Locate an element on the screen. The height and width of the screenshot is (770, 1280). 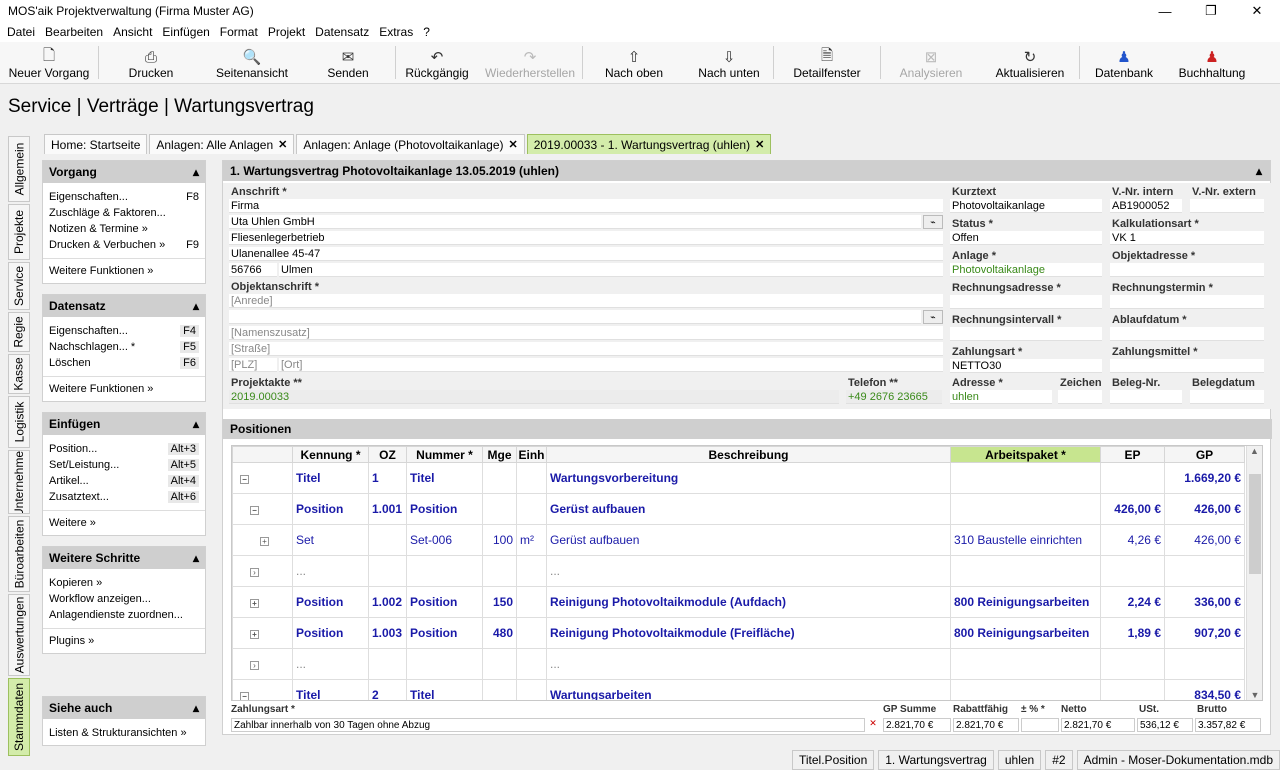
menu-datensatz: Datensatz is located at coordinates (342, 32).